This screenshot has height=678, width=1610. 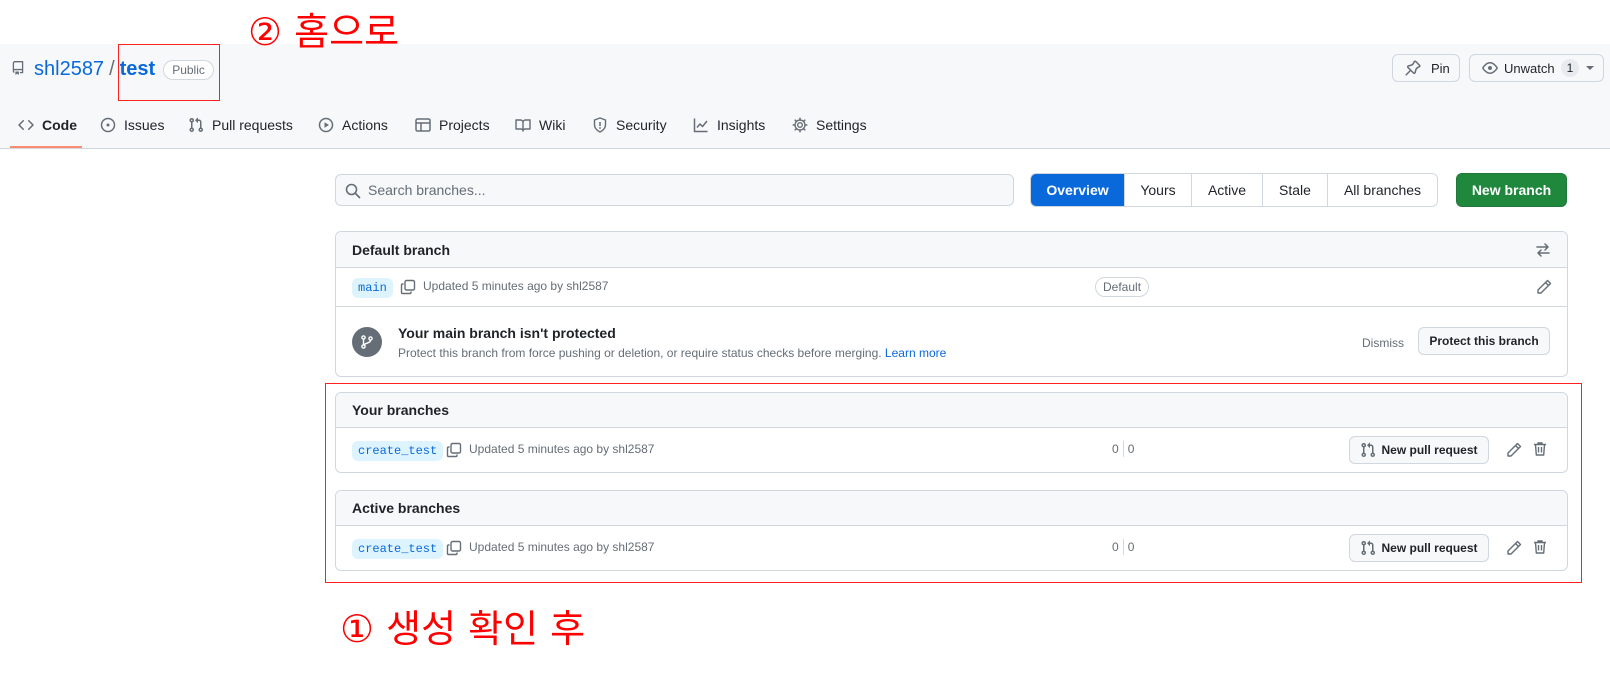 I want to click on protection-title: Your main branch isn't protected, so click(x=507, y=333).